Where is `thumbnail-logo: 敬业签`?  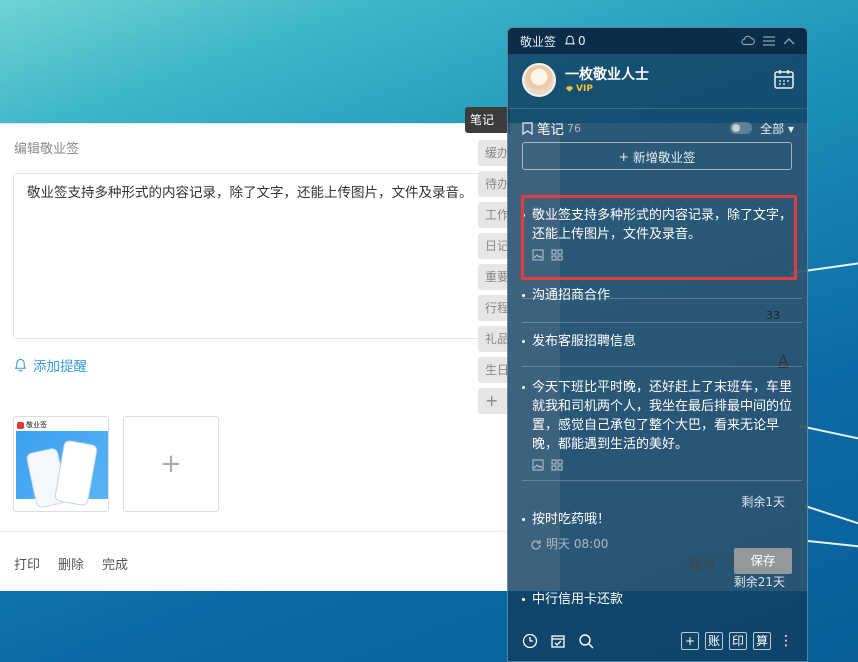
thumbnail-logo: 敬业签 is located at coordinates (32, 425).